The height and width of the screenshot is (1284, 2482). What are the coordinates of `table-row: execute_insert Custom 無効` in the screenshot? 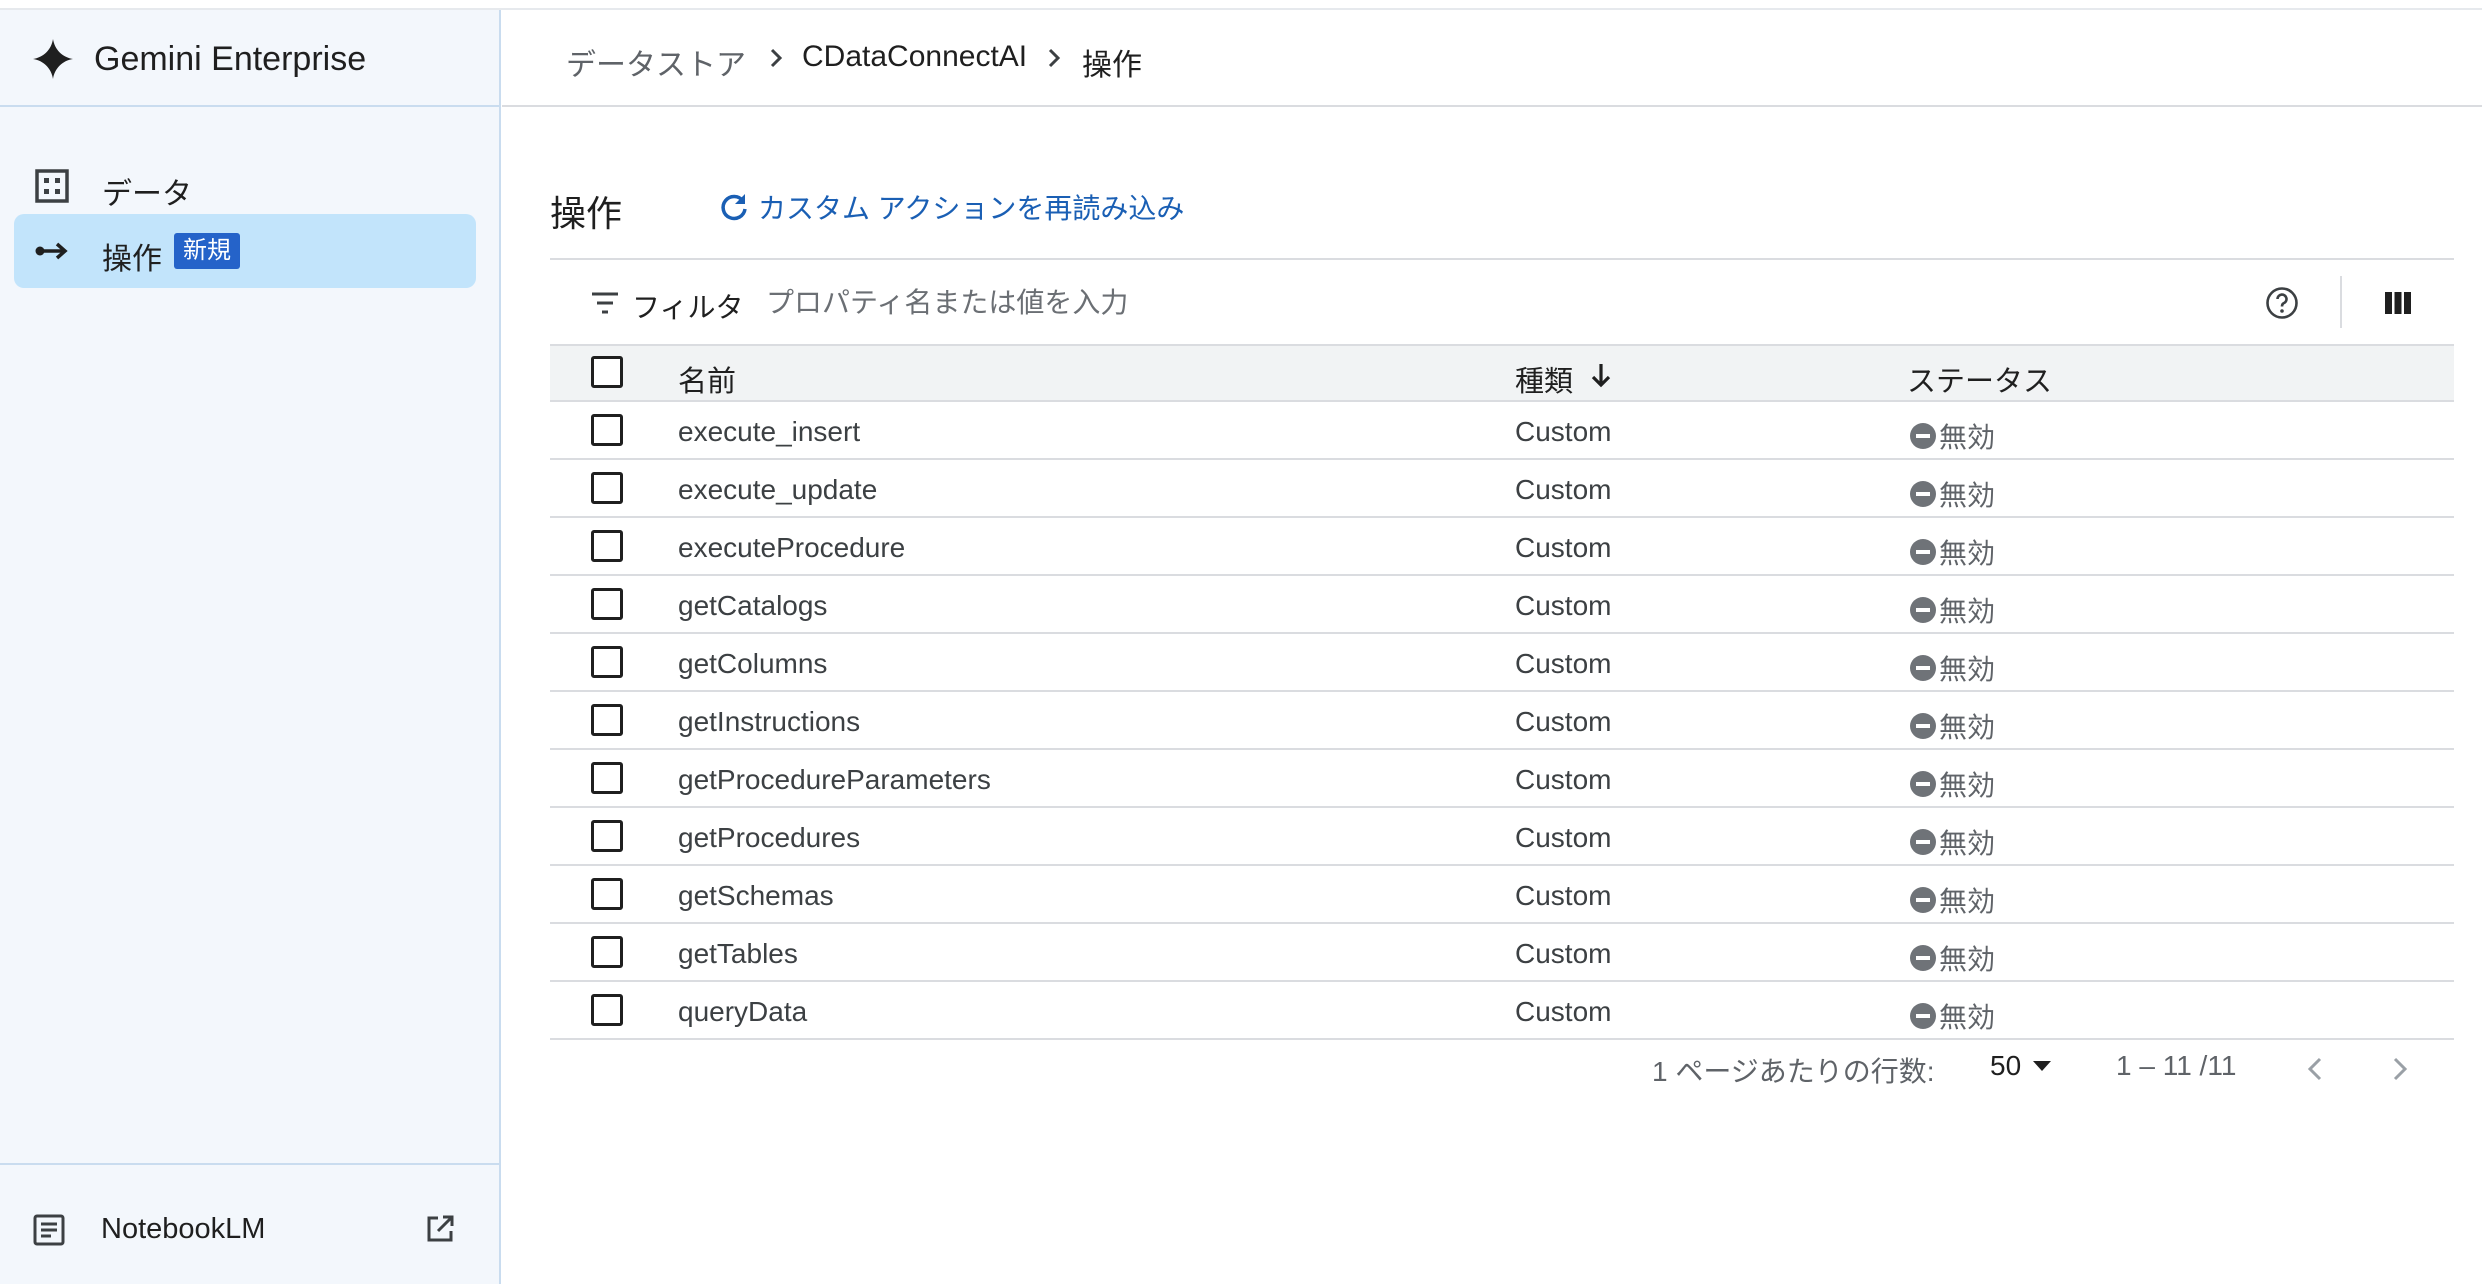 It's located at (1502, 431).